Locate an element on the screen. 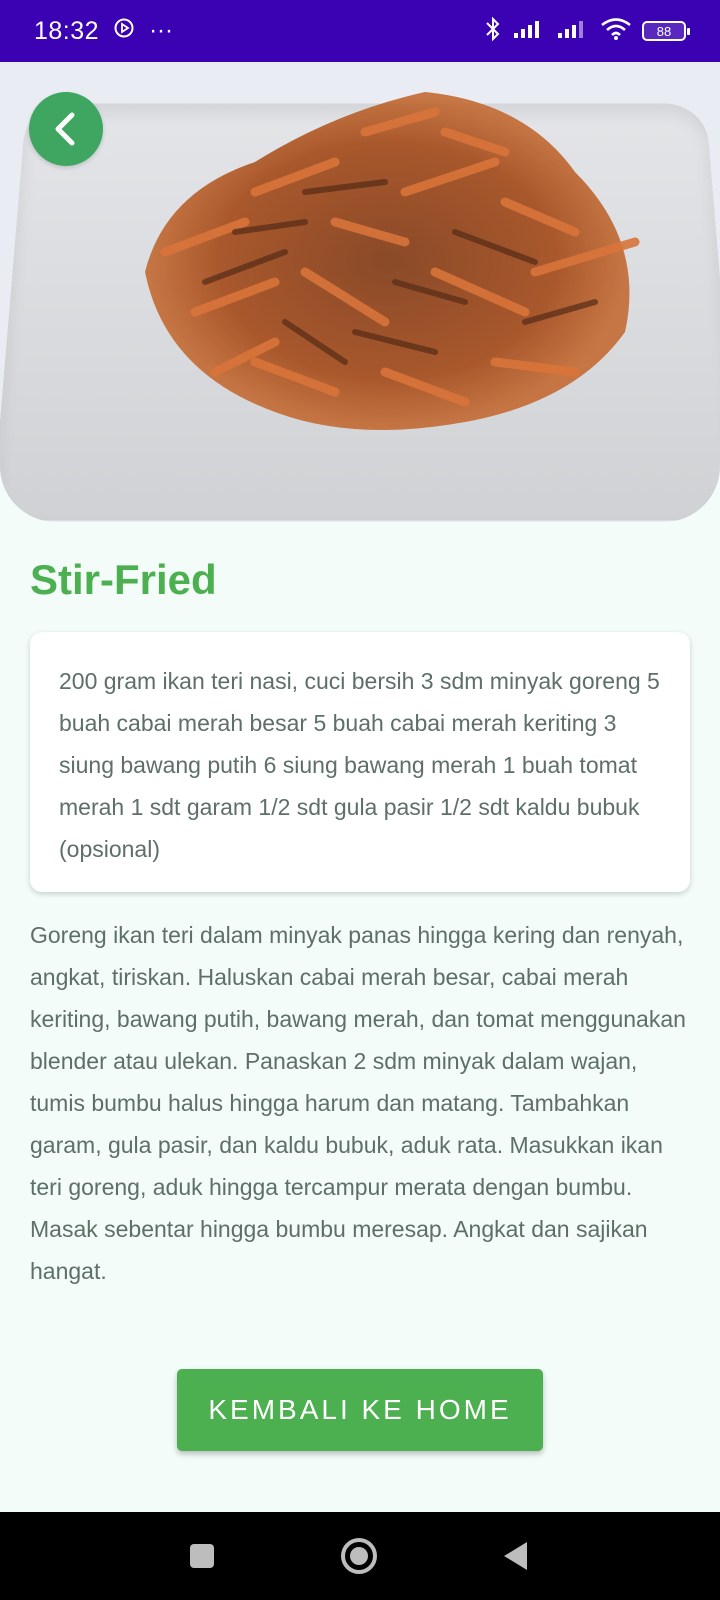 The image size is (720, 1600). home-icon is located at coordinates (359, 1556).